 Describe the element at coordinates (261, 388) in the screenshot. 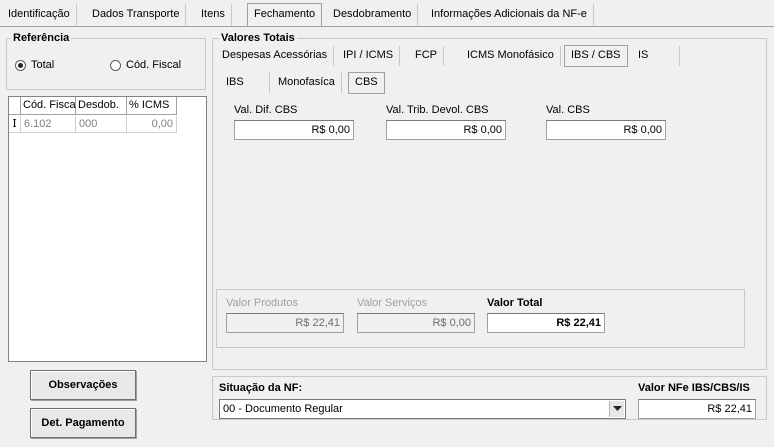

I see `situacao-label: Situação da NF:` at that location.